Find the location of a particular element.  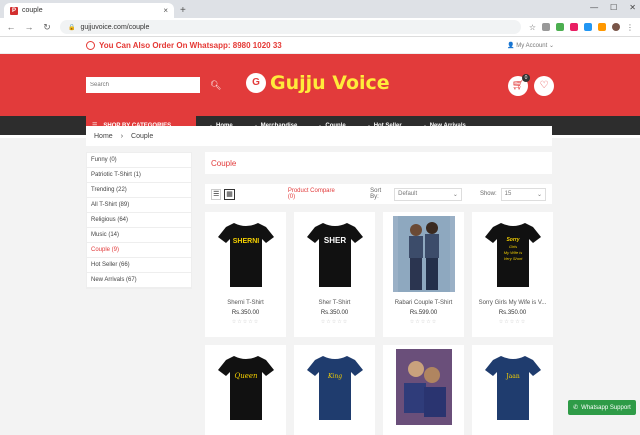

cart-icon: 🛒︎ 0 is located at coordinates (519, 85).